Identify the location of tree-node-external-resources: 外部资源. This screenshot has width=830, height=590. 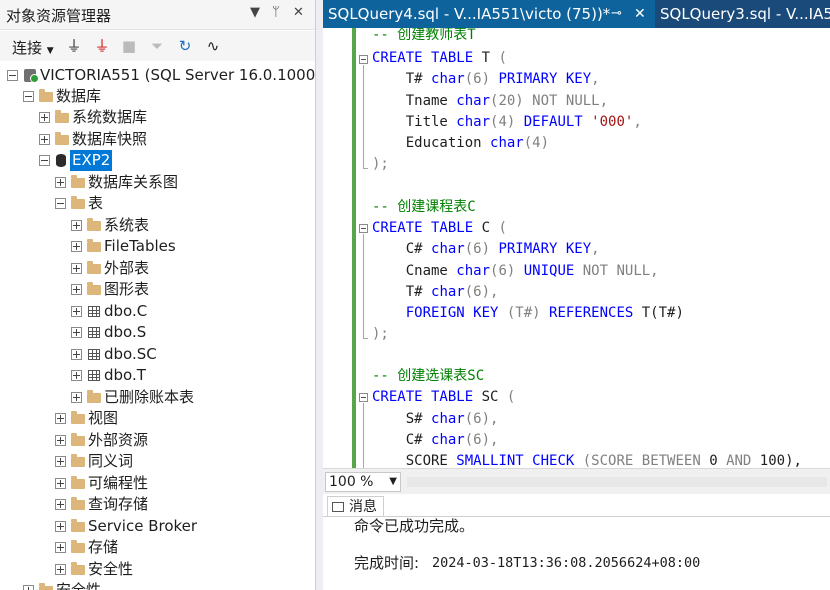
(157, 440).